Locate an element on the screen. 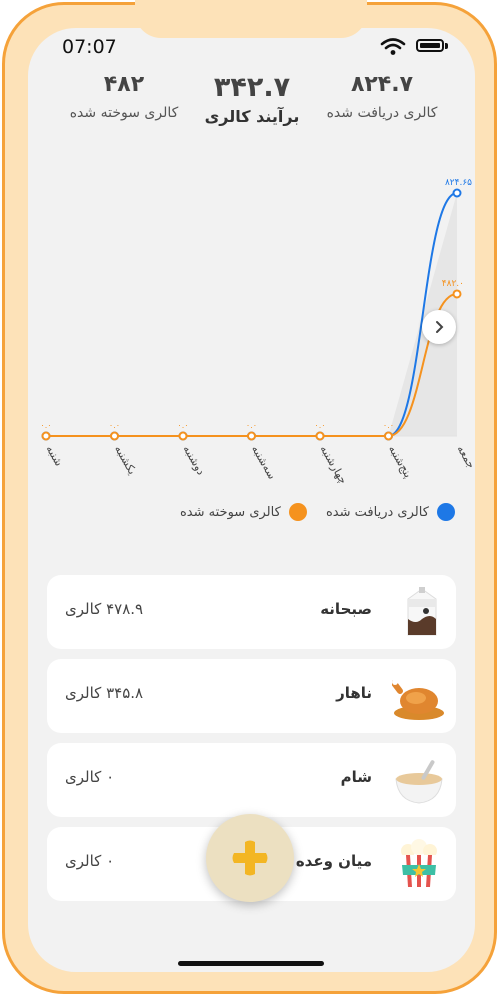 This screenshot has height=1000, width=503. plus-icon is located at coordinates (250, 858).